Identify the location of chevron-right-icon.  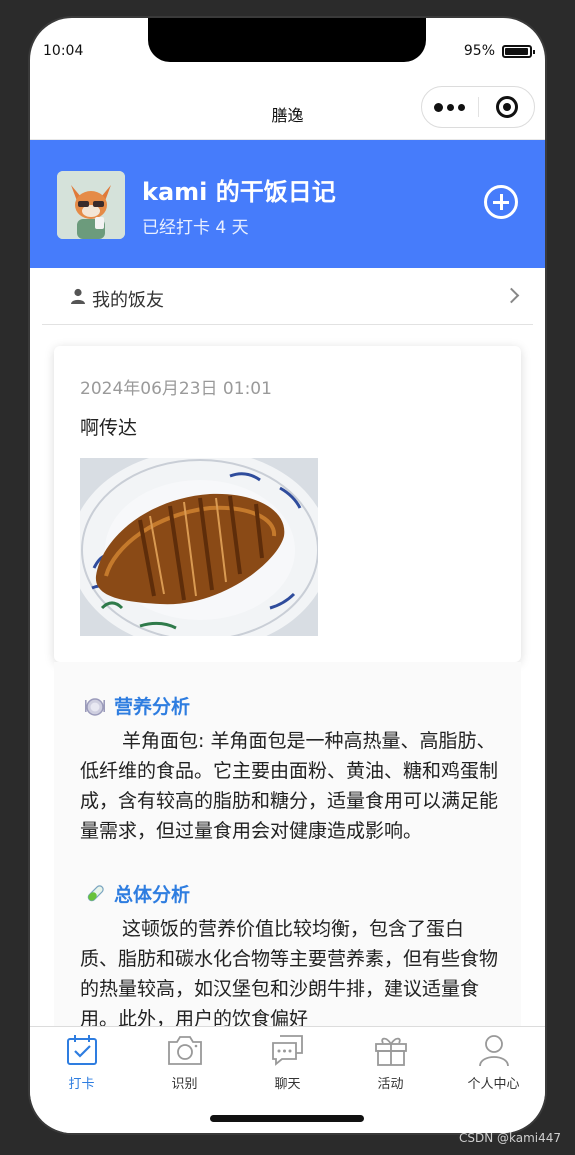
(511, 295).